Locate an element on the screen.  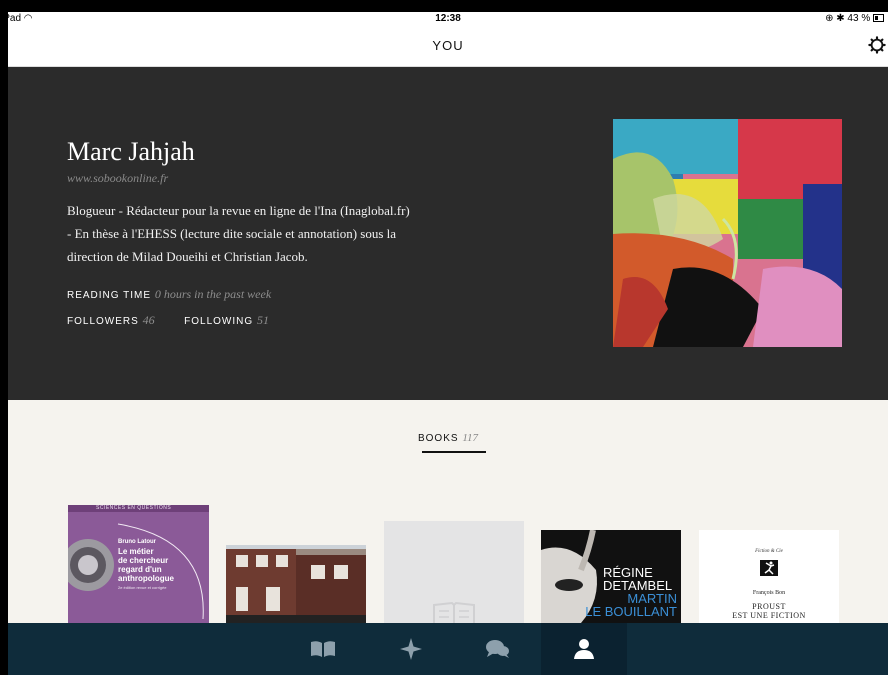
avatar is located at coordinates (727, 233).